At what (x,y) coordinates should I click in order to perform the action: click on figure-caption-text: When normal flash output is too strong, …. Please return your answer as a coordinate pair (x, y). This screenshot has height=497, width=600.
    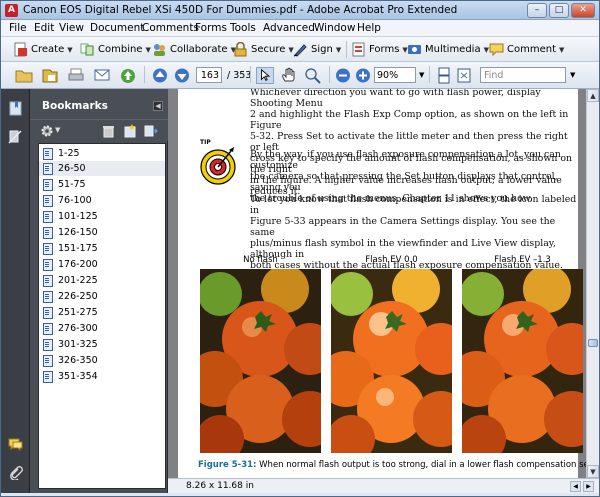
    Looking at the image, I should click on (422, 465).